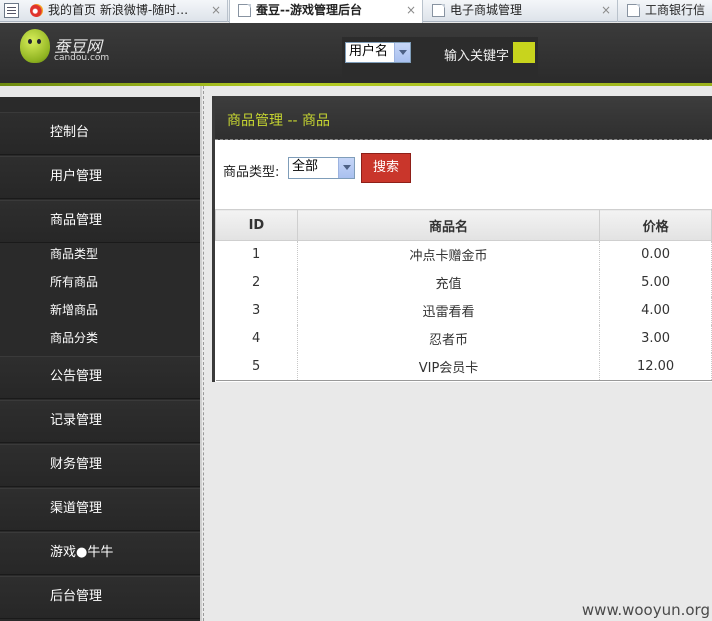 The image size is (712, 621). What do you see at coordinates (256, 282) in the screenshot?
I see `cell-id: 2` at bounding box center [256, 282].